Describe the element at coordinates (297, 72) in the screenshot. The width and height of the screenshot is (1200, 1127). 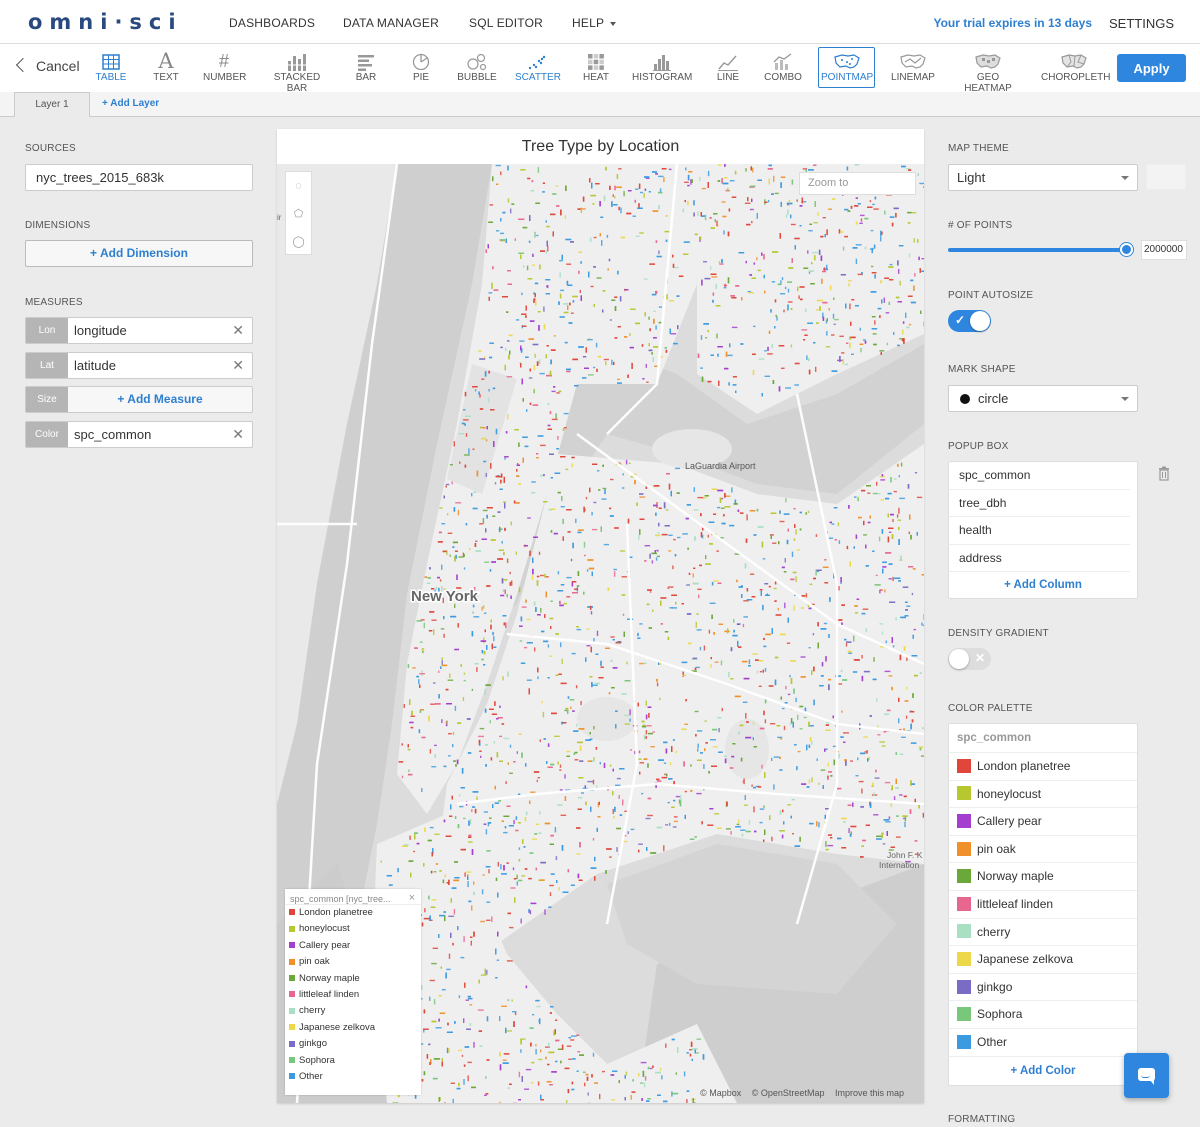
I see `chart-type-stacked-bar: STACKED BAR` at that location.